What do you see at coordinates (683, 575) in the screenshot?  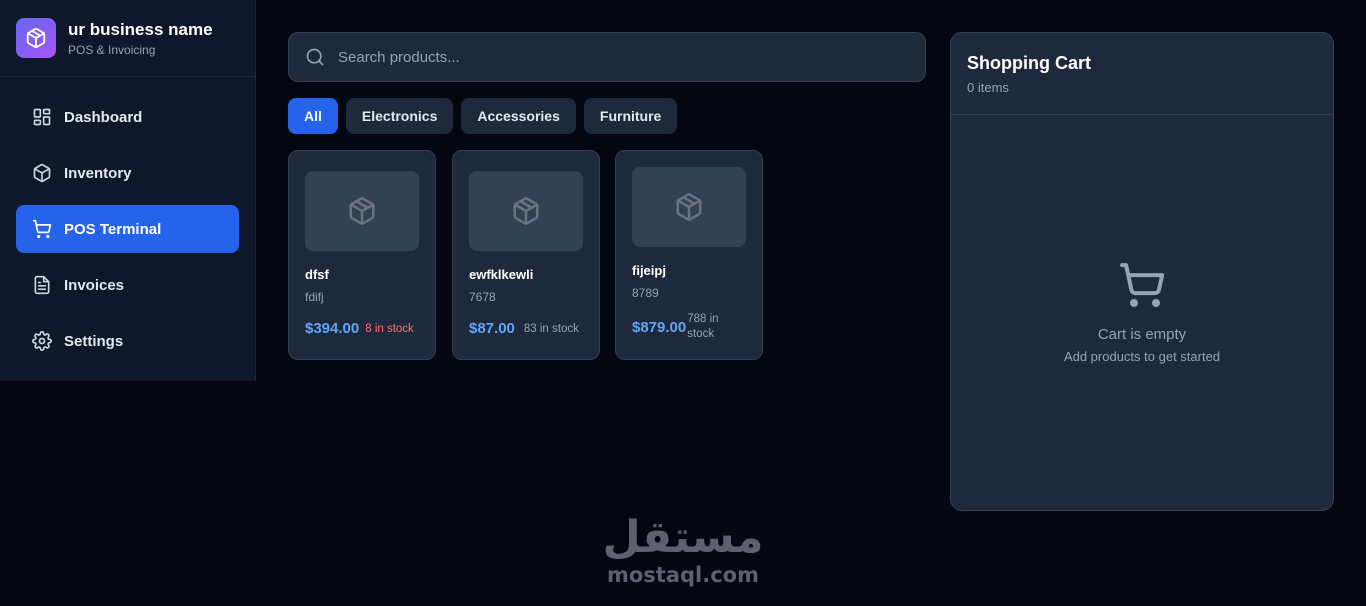 I see `watermark-latin: mostaql.com` at bounding box center [683, 575].